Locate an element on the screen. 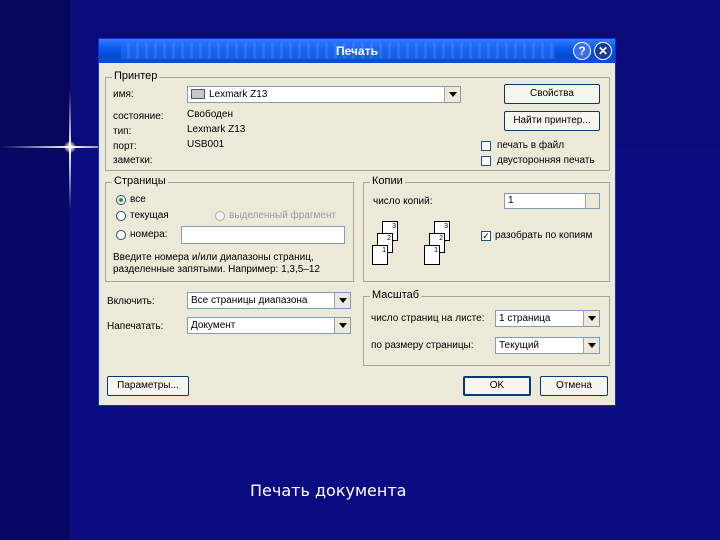 The height and width of the screenshot is (540, 720). printer-status-value: Свободен is located at coordinates (210, 114).